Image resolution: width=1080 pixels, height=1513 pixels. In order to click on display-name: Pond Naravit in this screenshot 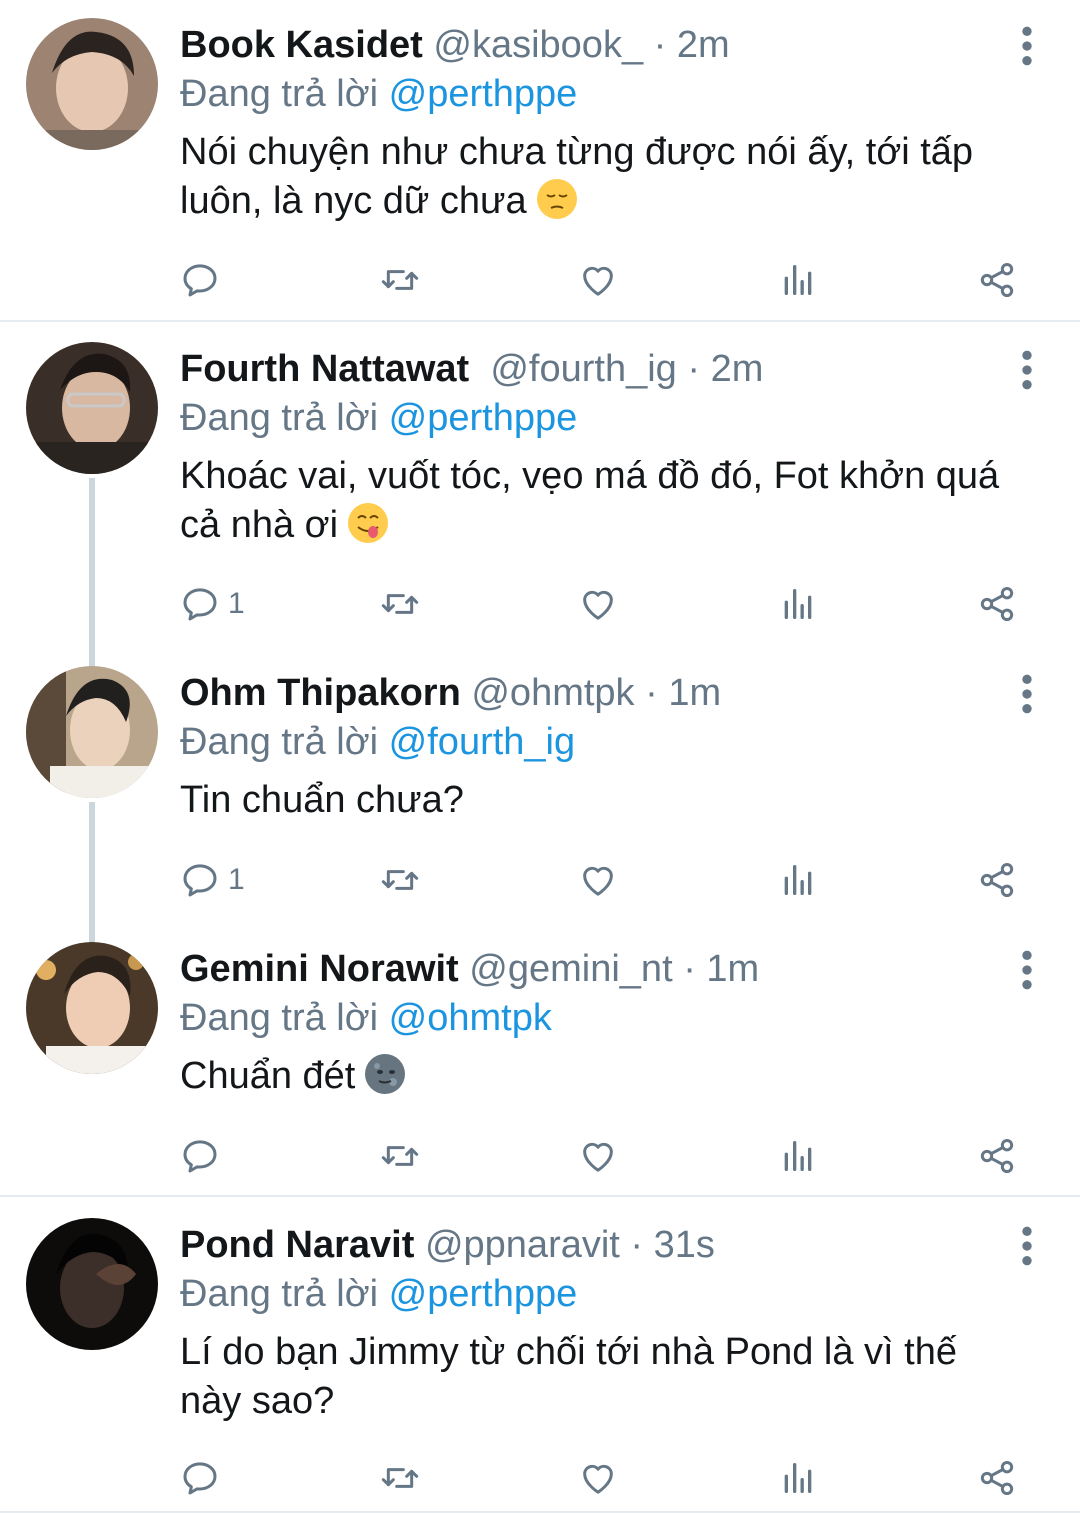, I will do `click(297, 1245)`.